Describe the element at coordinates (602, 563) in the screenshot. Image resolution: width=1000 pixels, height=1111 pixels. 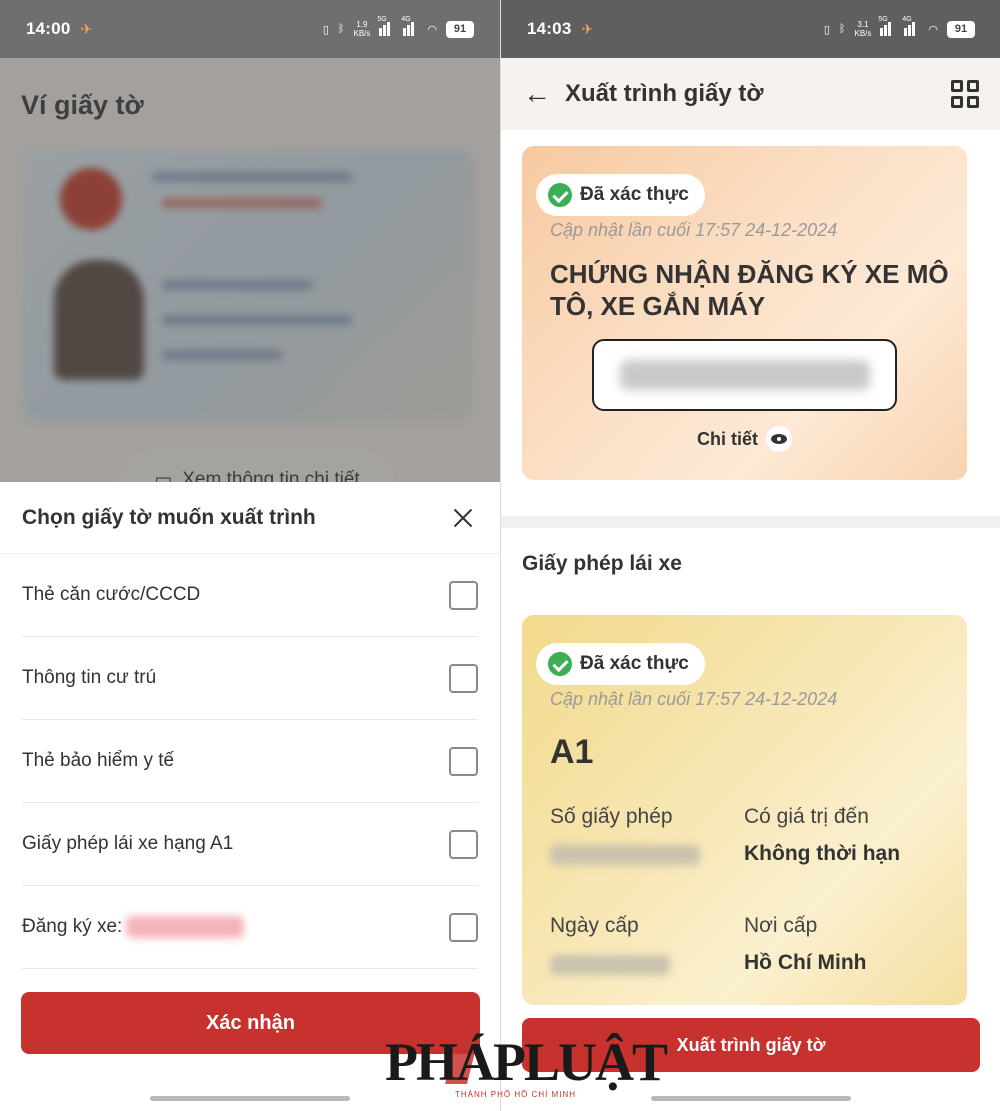
I see `section-title: Giấy phép lái xe` at that location.